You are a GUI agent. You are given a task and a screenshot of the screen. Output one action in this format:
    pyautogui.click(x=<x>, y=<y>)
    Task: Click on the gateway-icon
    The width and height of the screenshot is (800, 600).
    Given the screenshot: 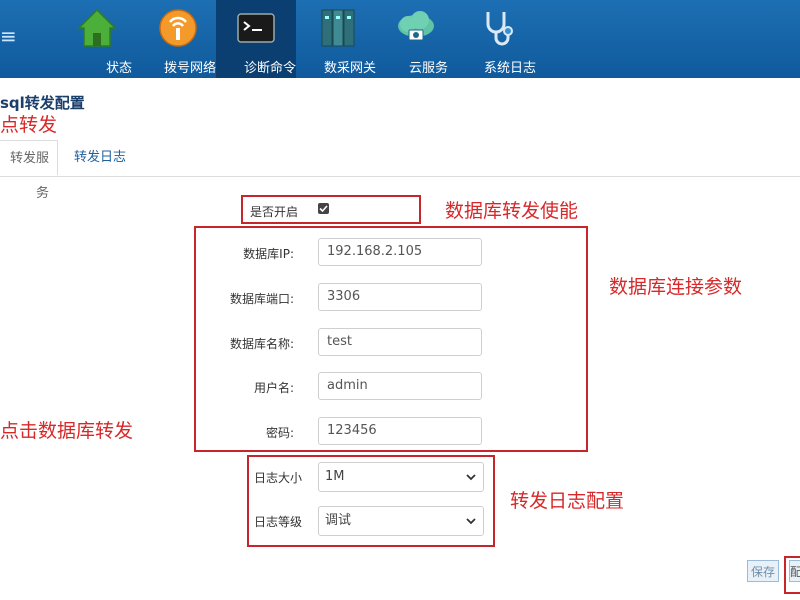 What is the action you would take?
    pyautogui.click(x=338, y=28)
    